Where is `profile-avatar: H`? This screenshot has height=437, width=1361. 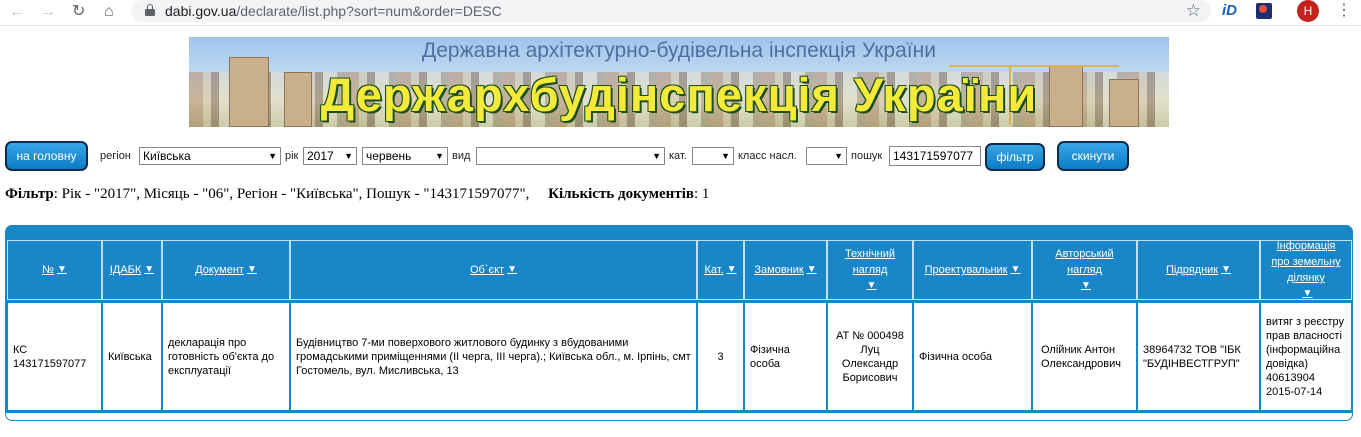 profile-avatar: H is located at coordinates (1308, 11).